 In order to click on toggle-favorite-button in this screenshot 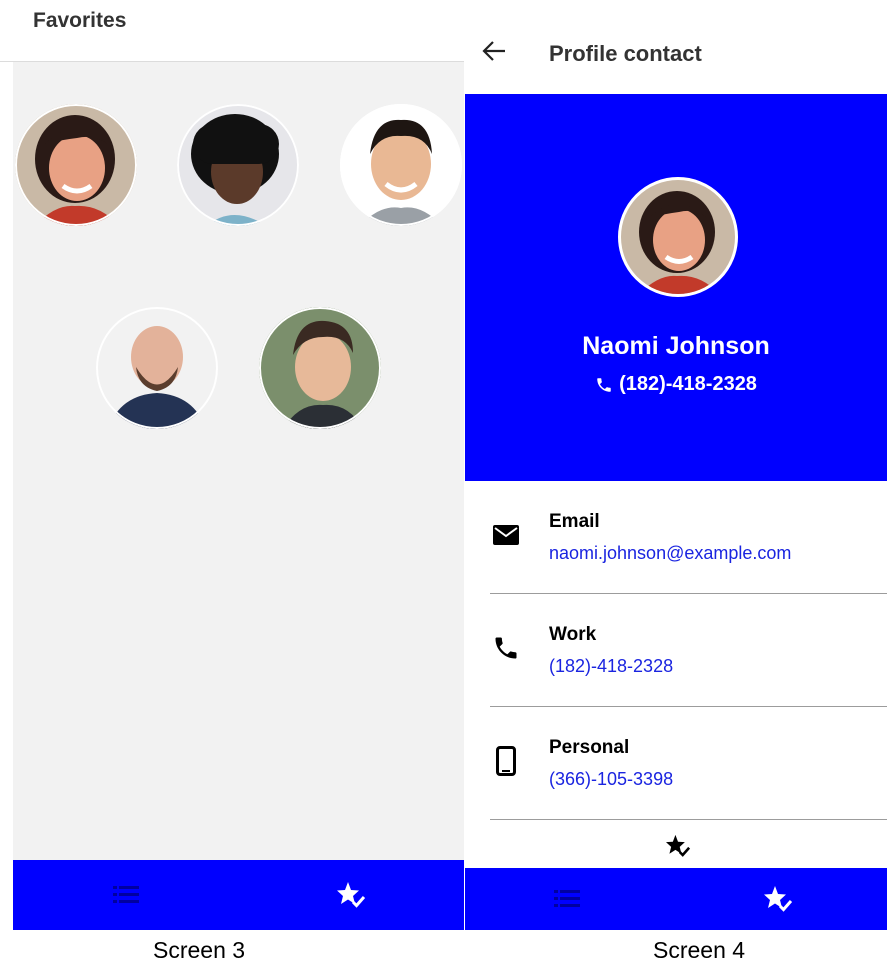, I will do `click(678, 847)`.